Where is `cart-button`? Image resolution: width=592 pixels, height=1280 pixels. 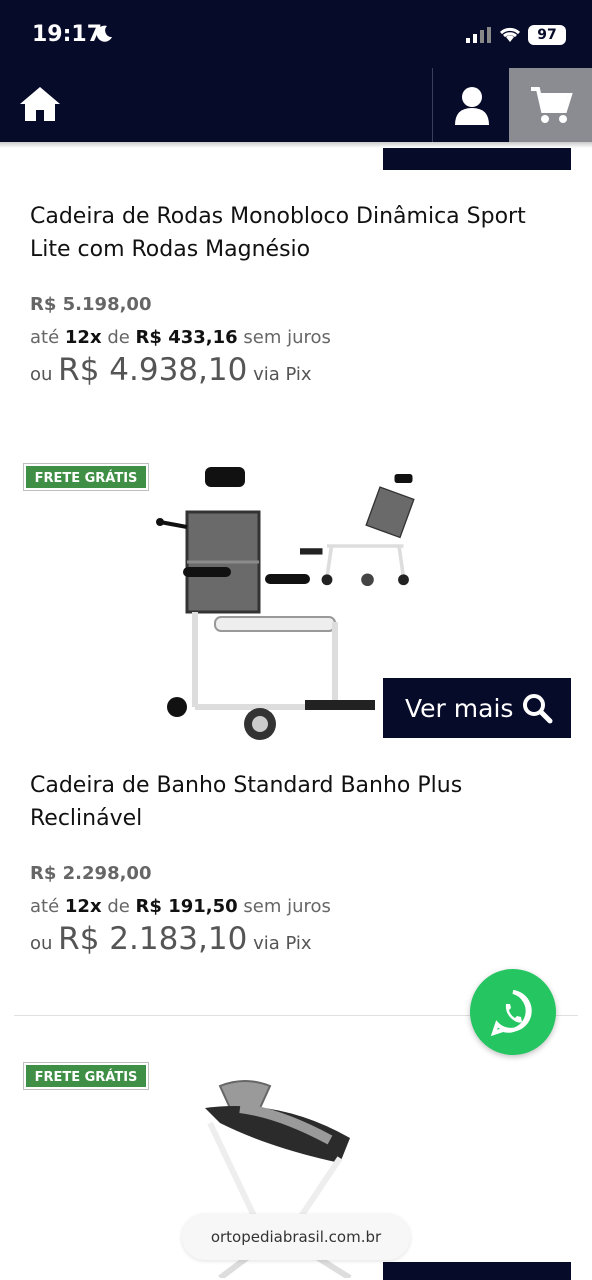 cart-button is located at coordinates (550, 105).